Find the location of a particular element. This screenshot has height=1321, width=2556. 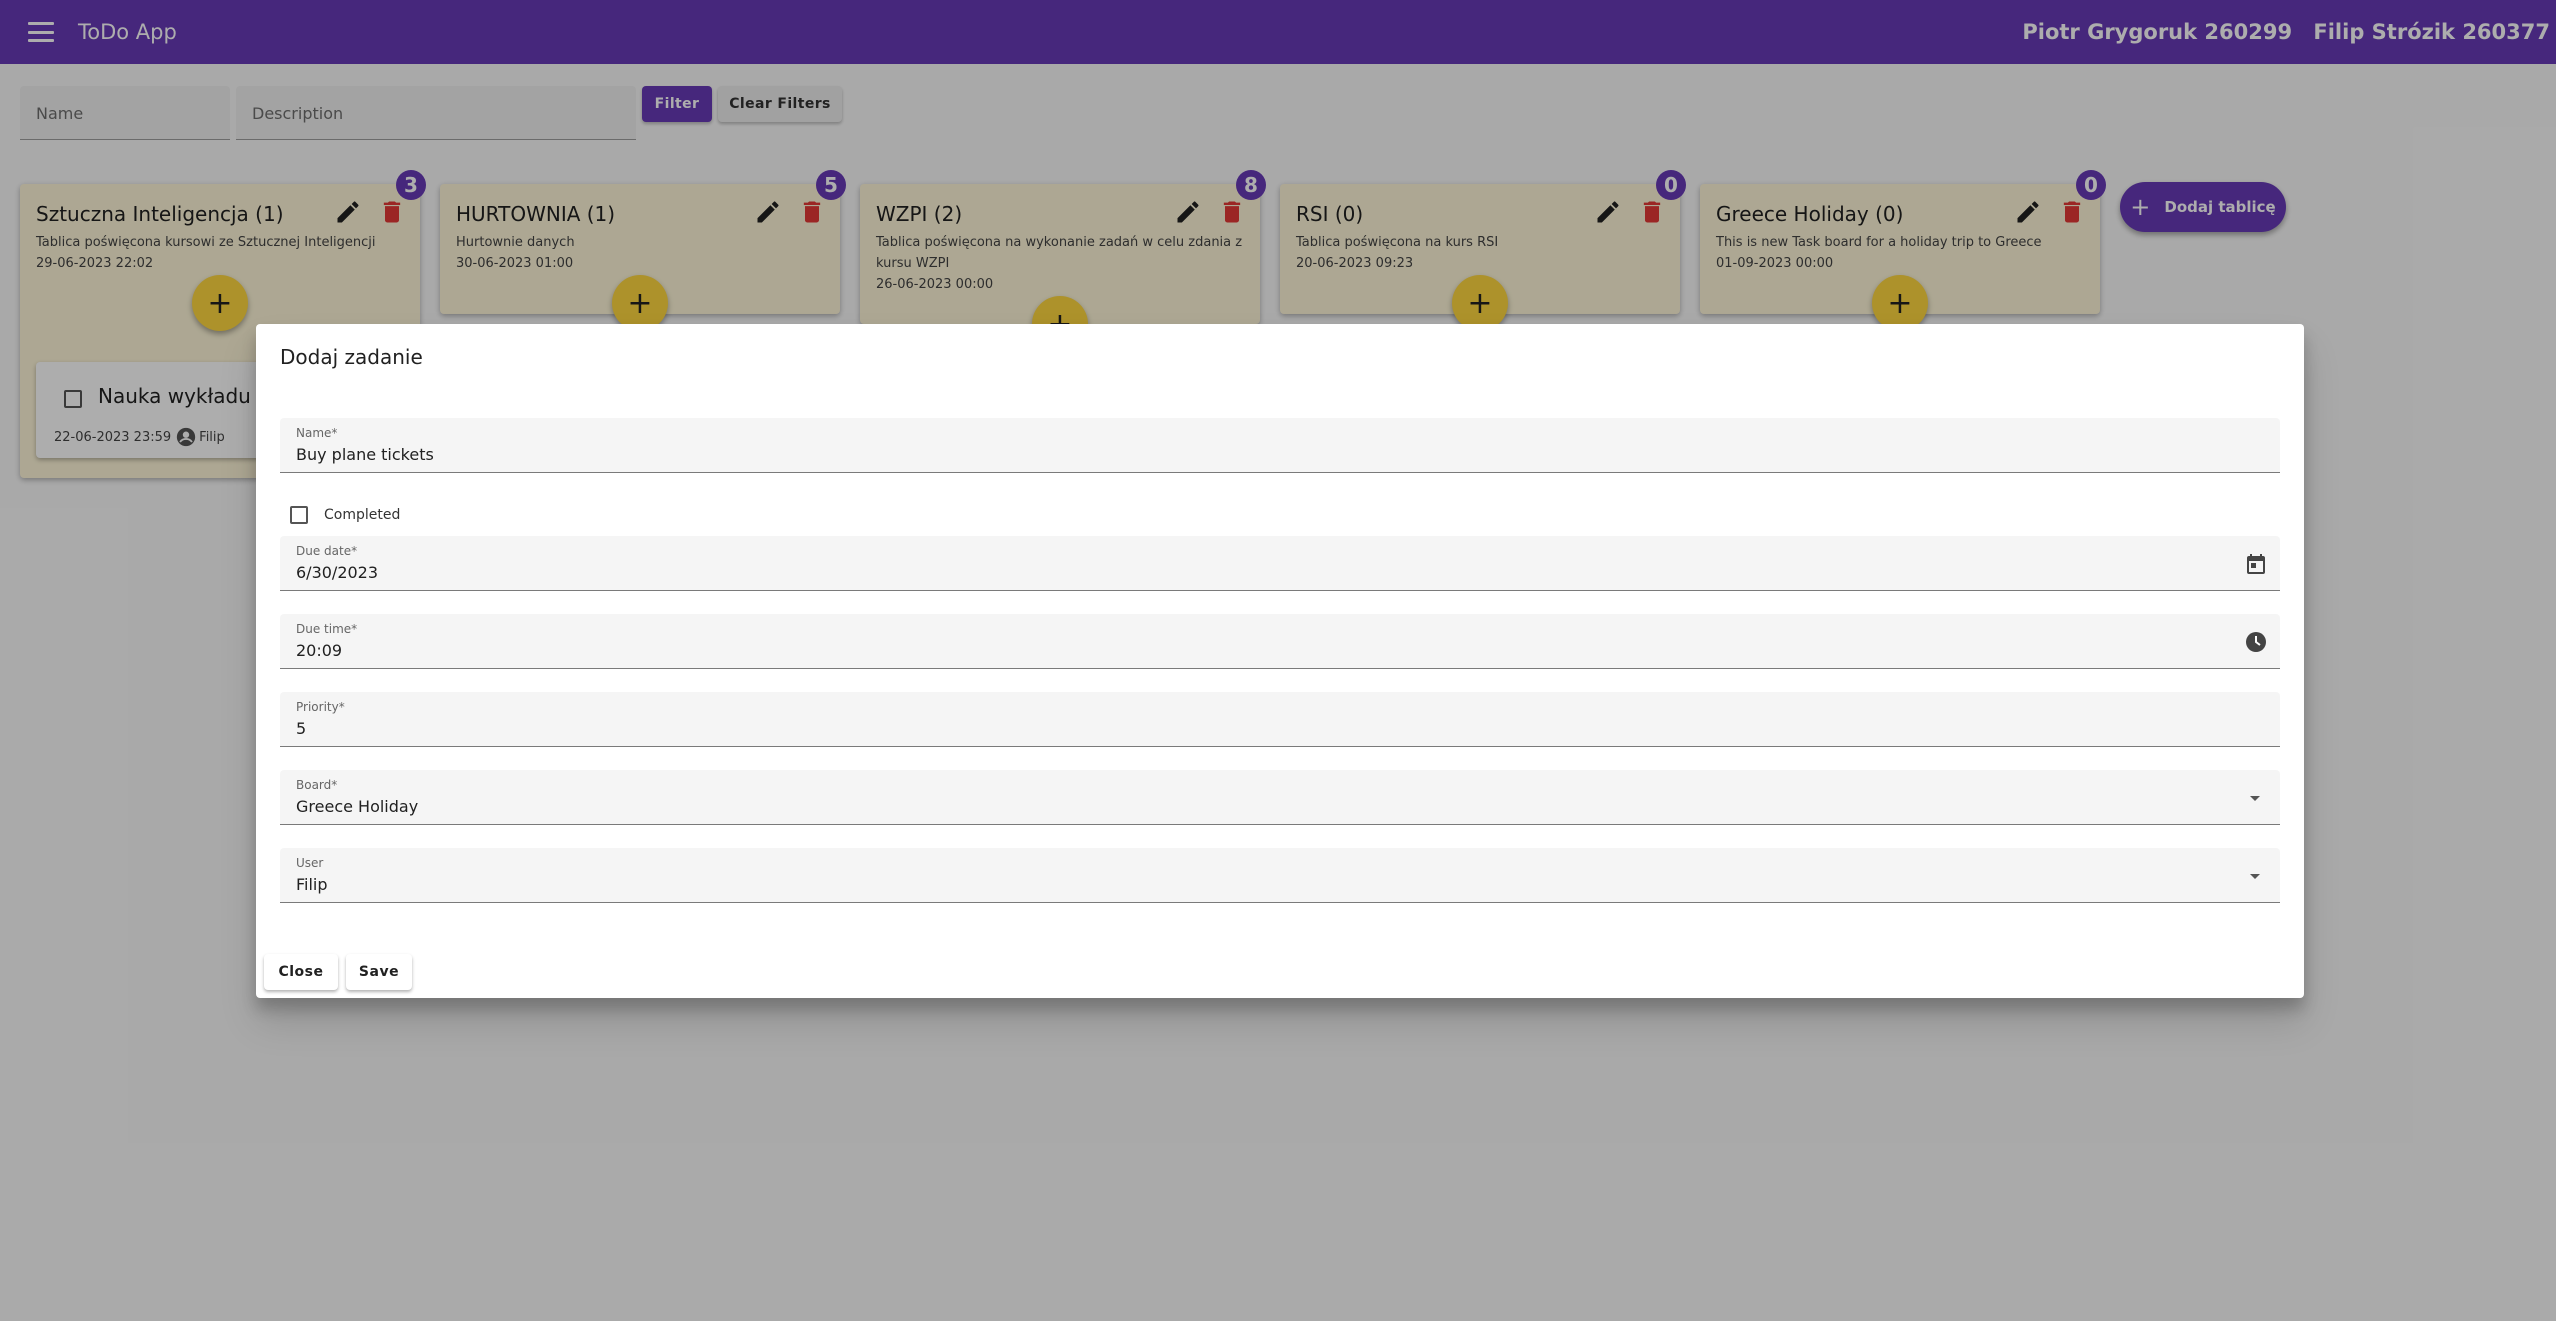

task-name-value: Buy plane tickets is located at coordinates (365, 454).